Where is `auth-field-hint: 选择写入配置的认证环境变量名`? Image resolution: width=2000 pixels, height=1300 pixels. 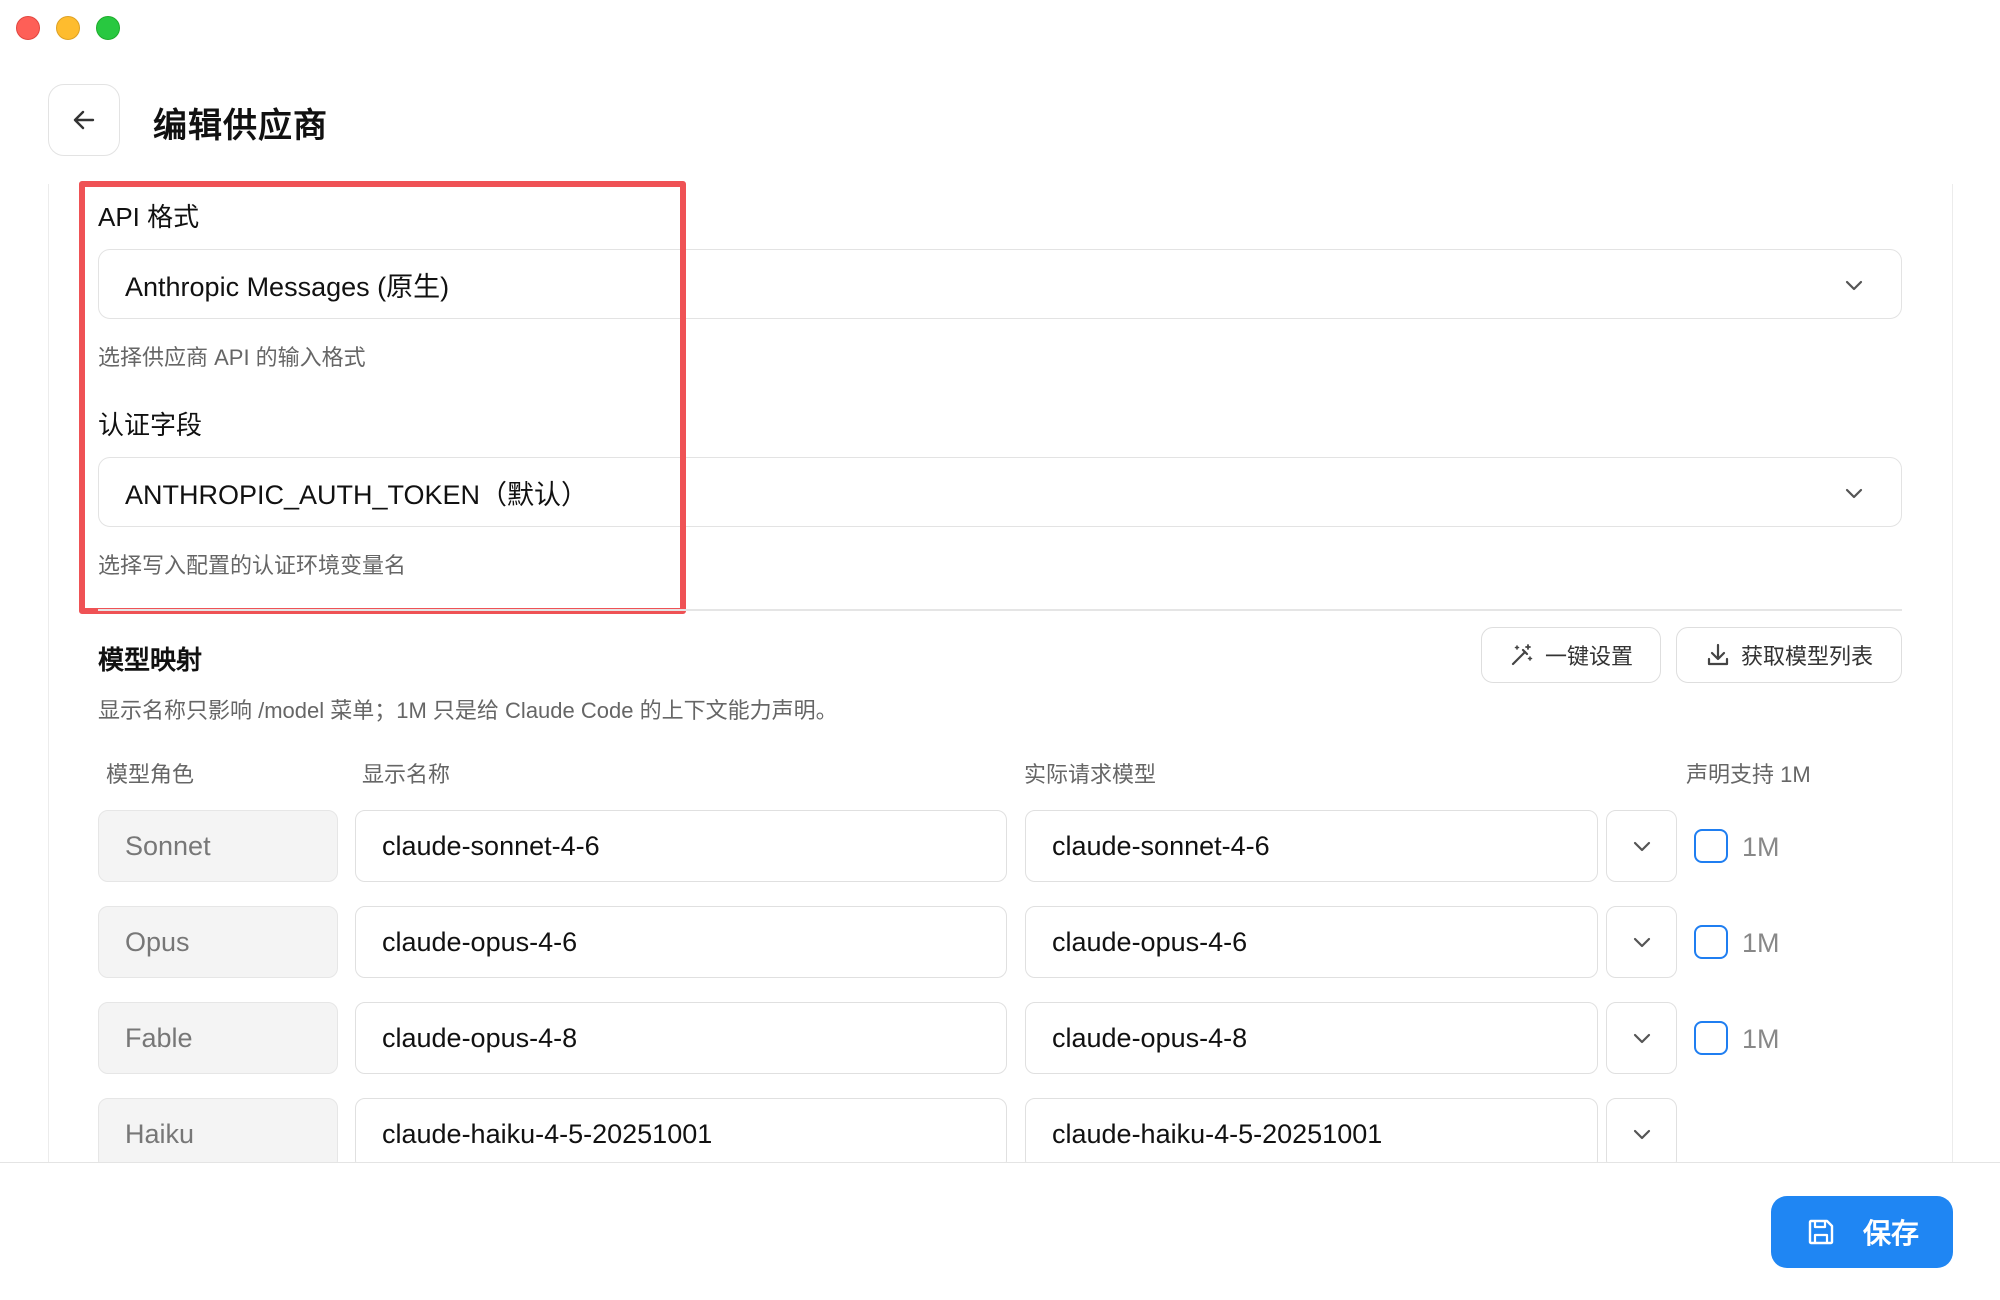 auth-field-hint: 选择写入配置的认证环境变量名 is located at coordinates (252, 565).